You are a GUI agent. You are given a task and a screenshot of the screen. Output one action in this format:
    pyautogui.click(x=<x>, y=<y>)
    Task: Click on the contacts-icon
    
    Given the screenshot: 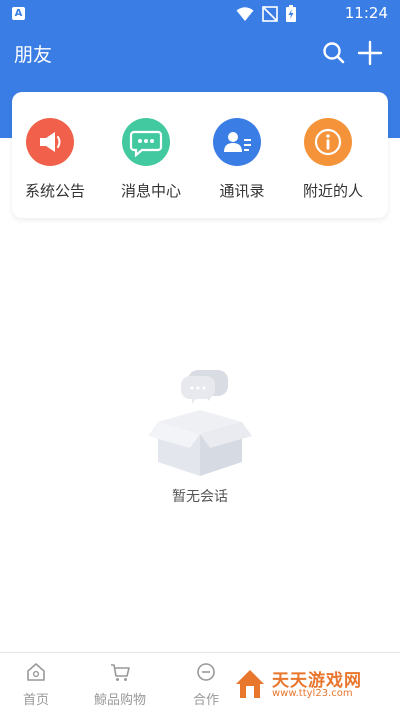 What is the action you would take?
    pyautogui.click(x=237, y=142)
    